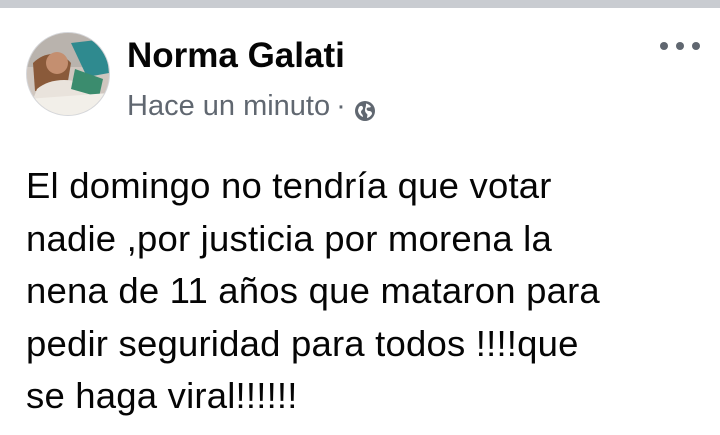  What do you see at coordinates (289, 185) in the screenshot?
I see `post-text-line: El domingo no tendría que votar` at bounding box center [289, 185].